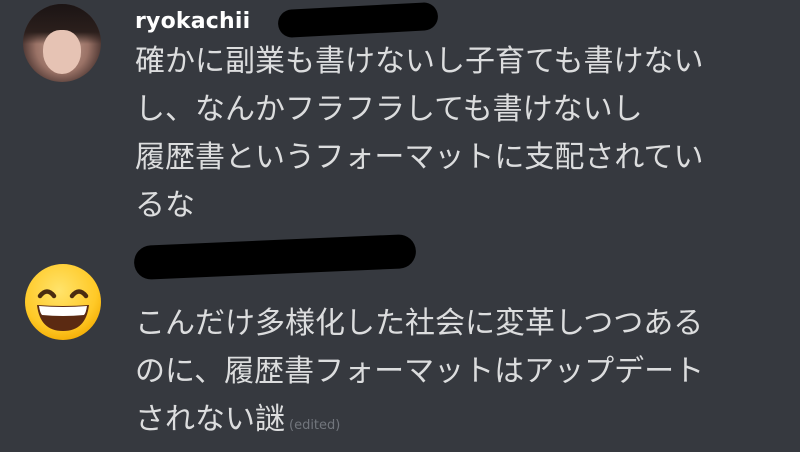 The image size is (800, 452). I want to click on message-line: し、なんかフラフラしても書けないし, so click(389, 109).